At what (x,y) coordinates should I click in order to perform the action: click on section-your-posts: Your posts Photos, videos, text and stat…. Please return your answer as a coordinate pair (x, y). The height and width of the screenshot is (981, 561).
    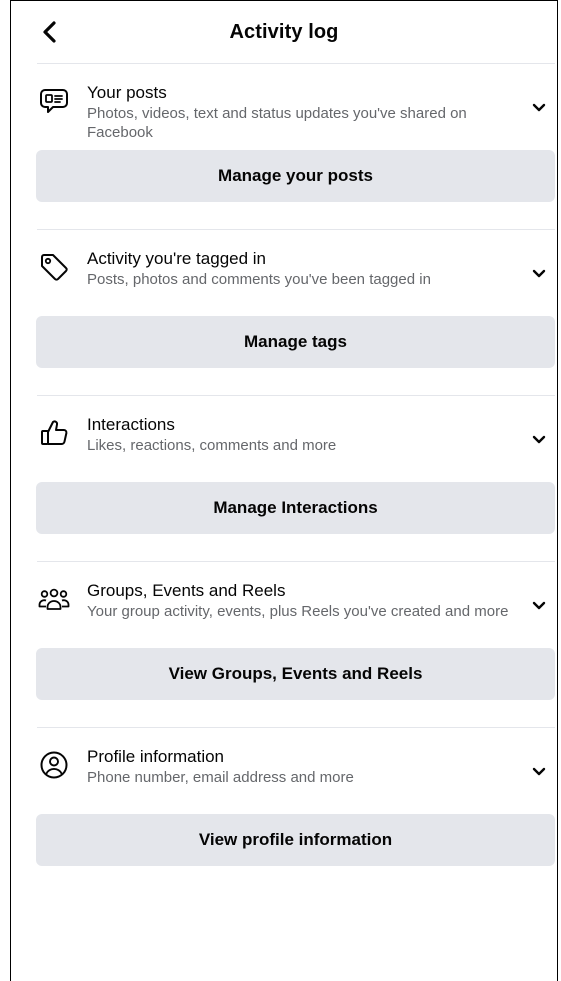
    Looking at the image, I should click on (295, 132).